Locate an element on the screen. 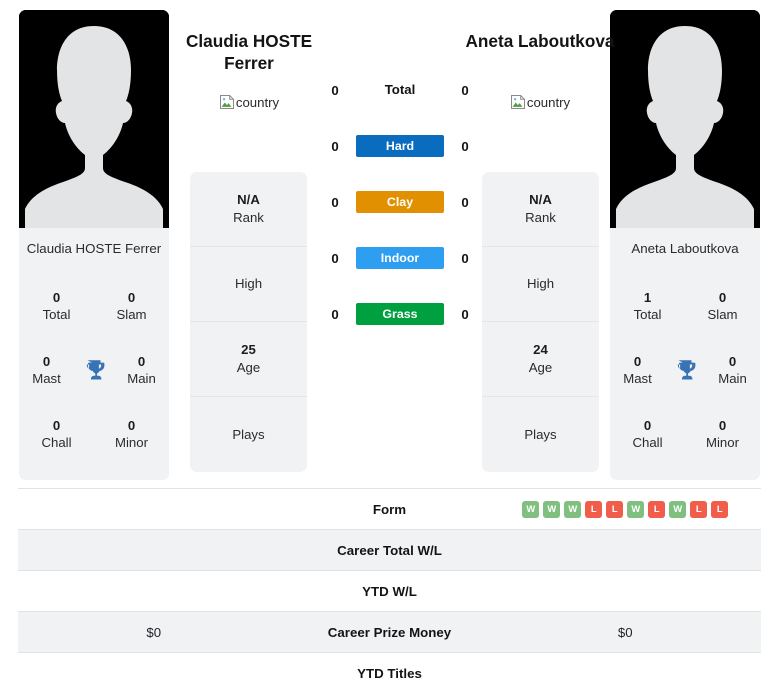 This screenshot has width=779, height=699. country-flag-left: country is located at coordinates (249, 102).